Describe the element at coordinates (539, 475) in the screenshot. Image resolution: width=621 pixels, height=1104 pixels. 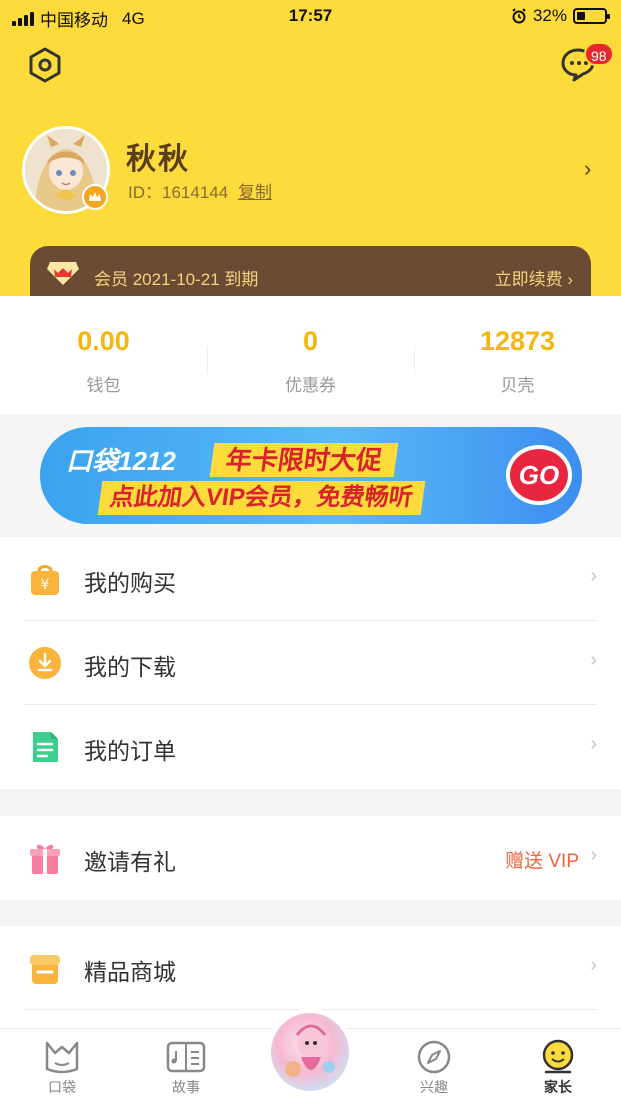
I see `banner-go-button: GO` at that location.